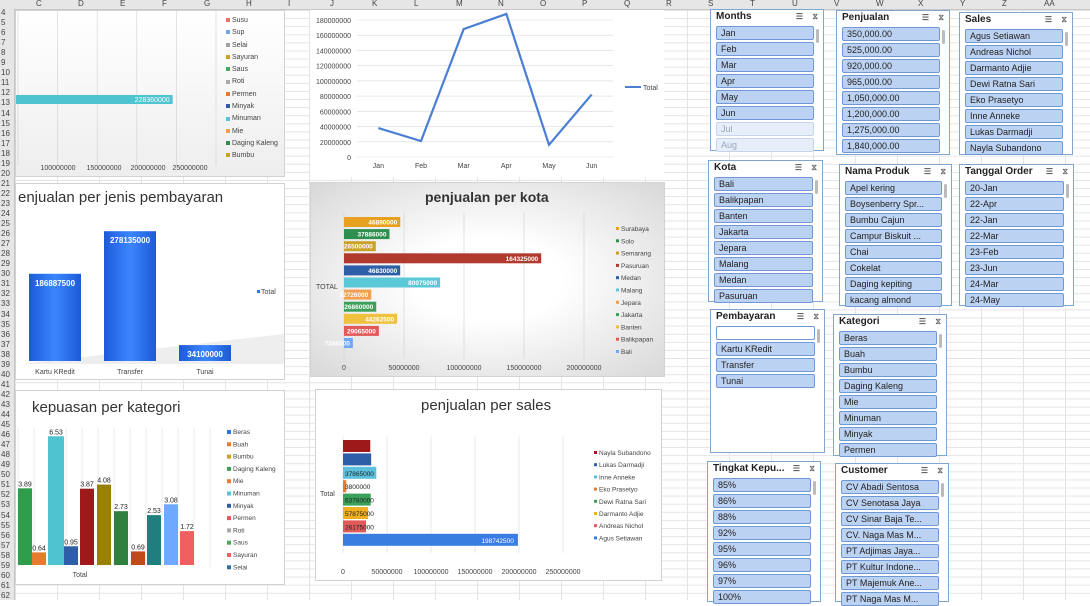 The width and height of the screenshot is (1090, 606). Describe the element at coordinates (5, 324) in the screenshot. I see `row-header-35: 35` at that location.